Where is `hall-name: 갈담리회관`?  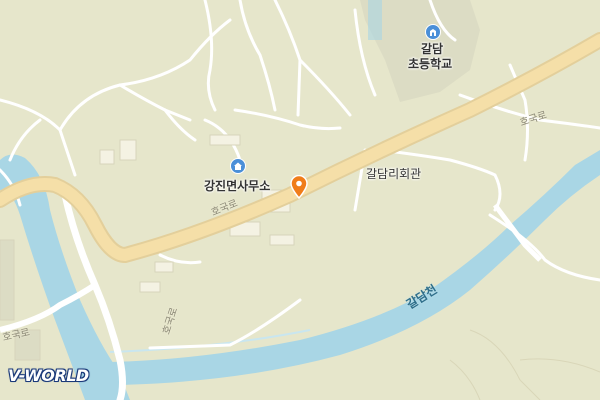
hall-name: 갈담리회관 is located at coordinates (393, 173).